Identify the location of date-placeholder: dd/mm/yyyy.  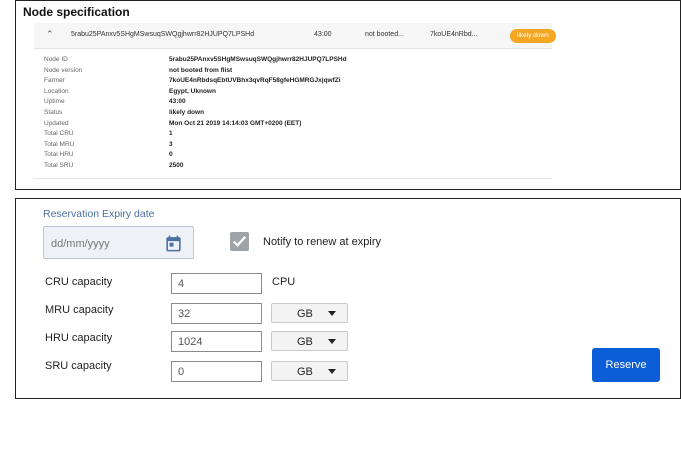
(80, 244).